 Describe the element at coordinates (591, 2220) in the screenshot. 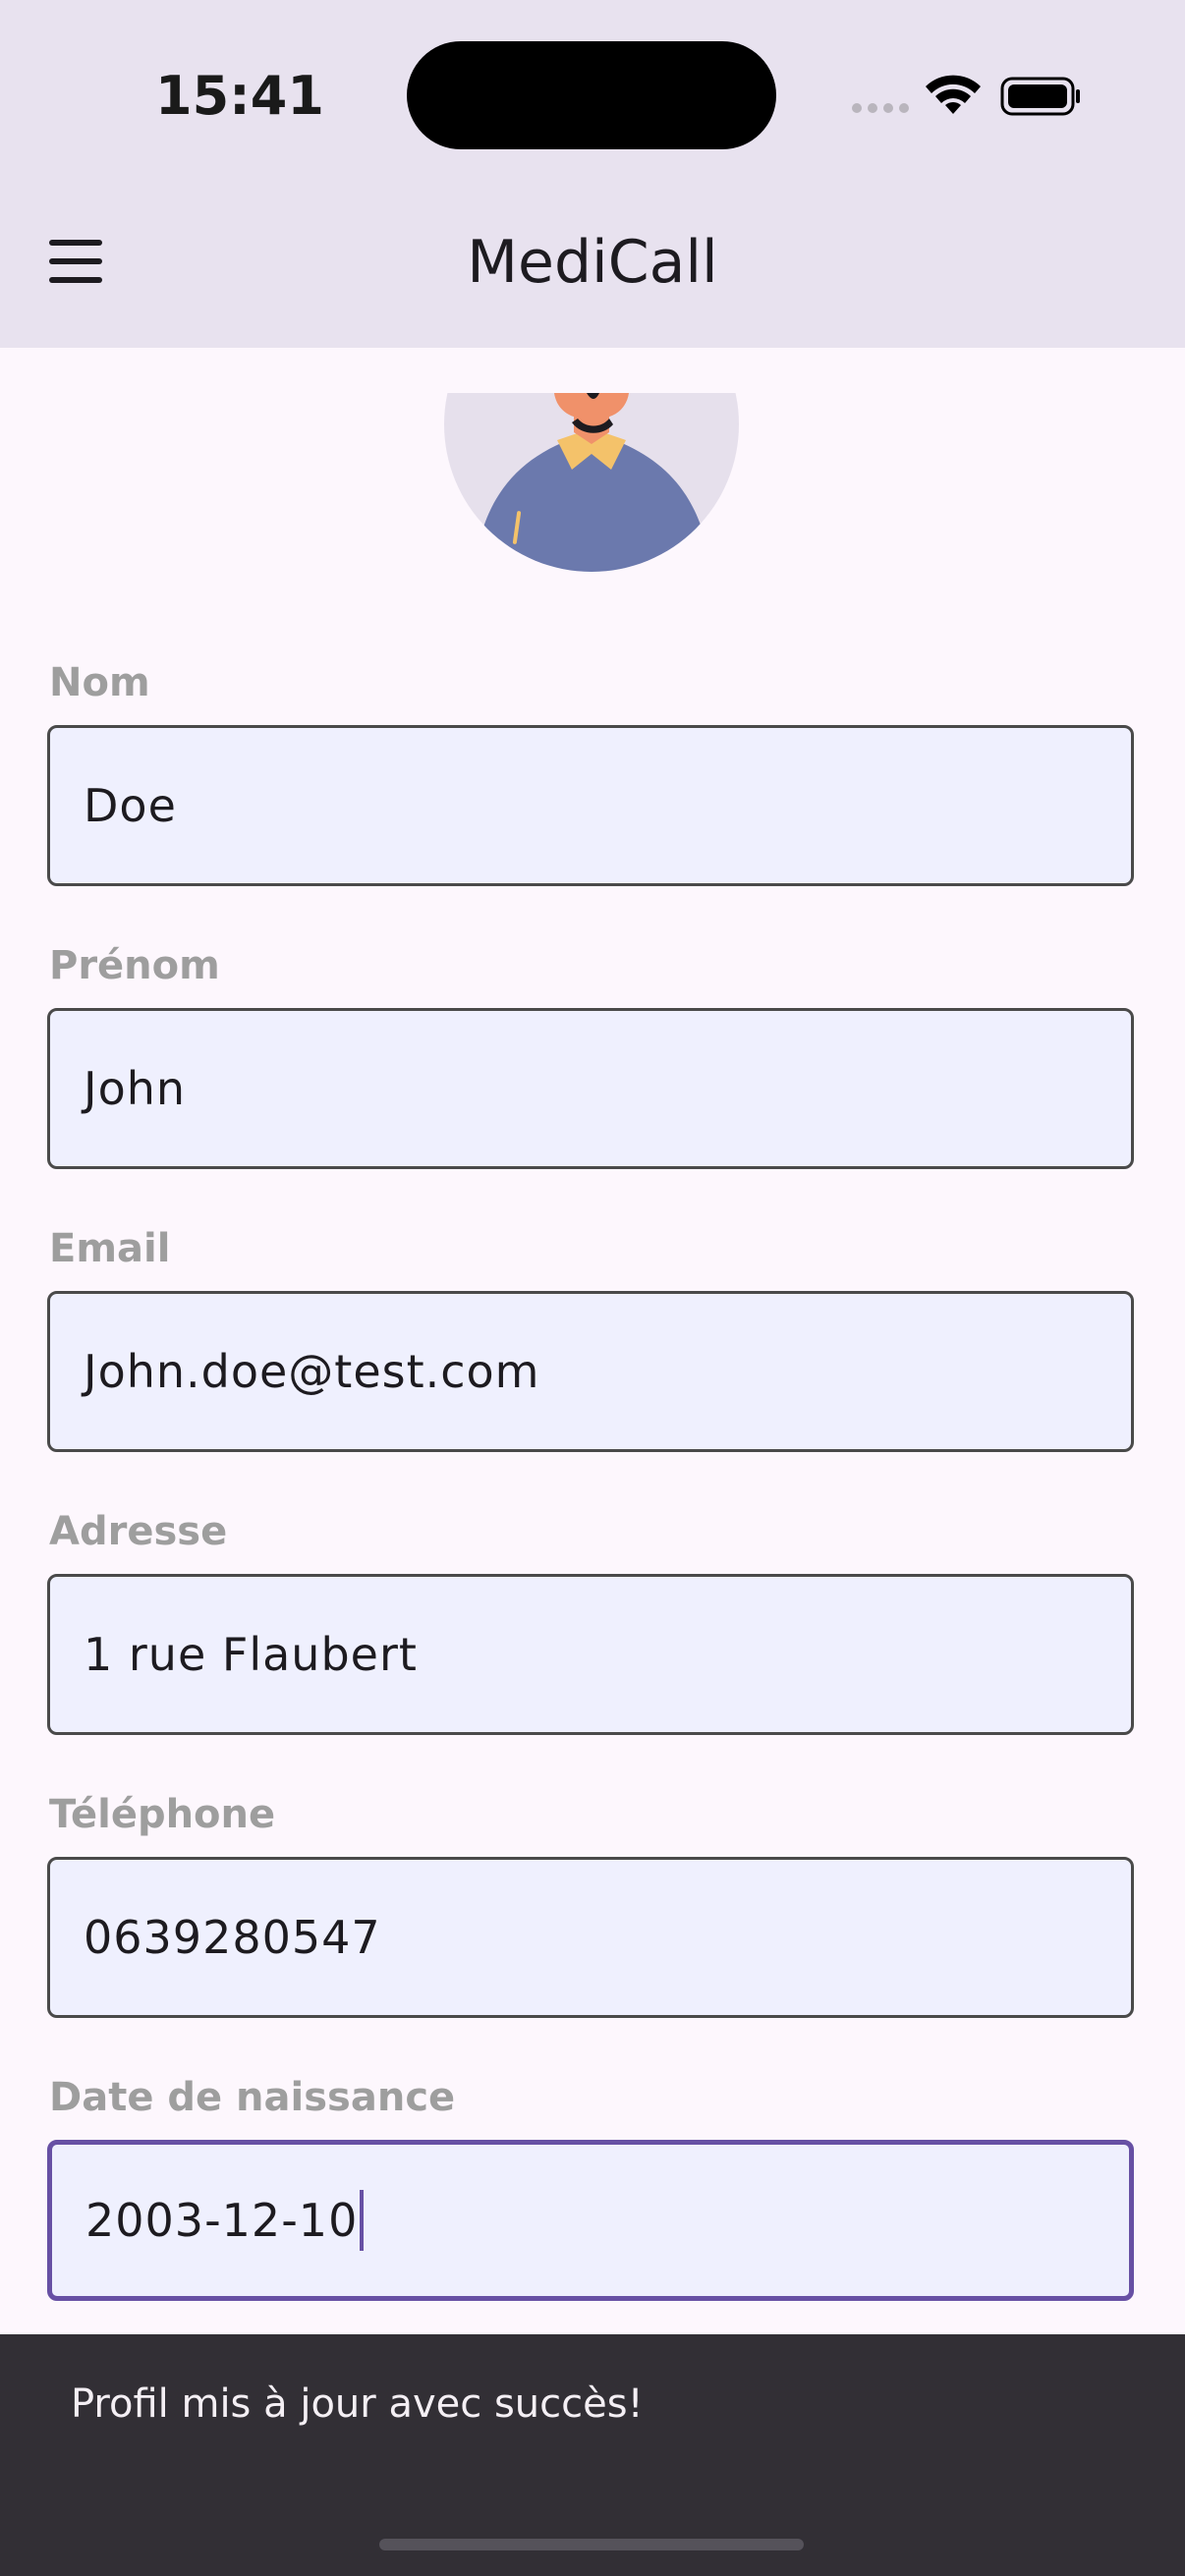

I see `date-naissance-input: 2003-12-10` at that location.